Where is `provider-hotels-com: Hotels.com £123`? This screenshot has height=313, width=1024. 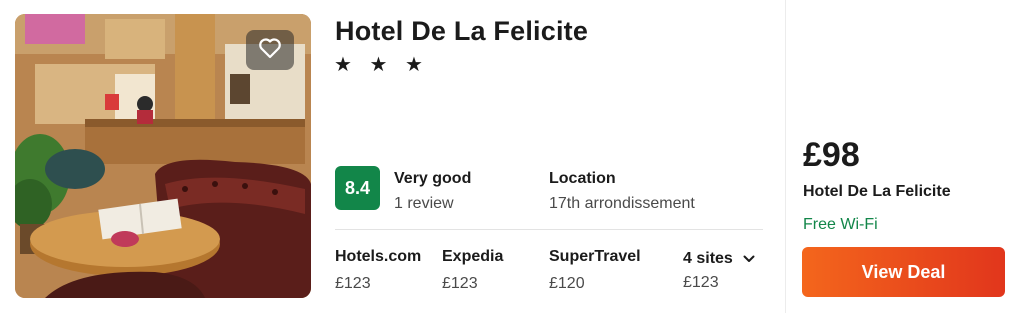 provider-hotels-com: Hotels.com £123 is located at coordinates (378, 270).